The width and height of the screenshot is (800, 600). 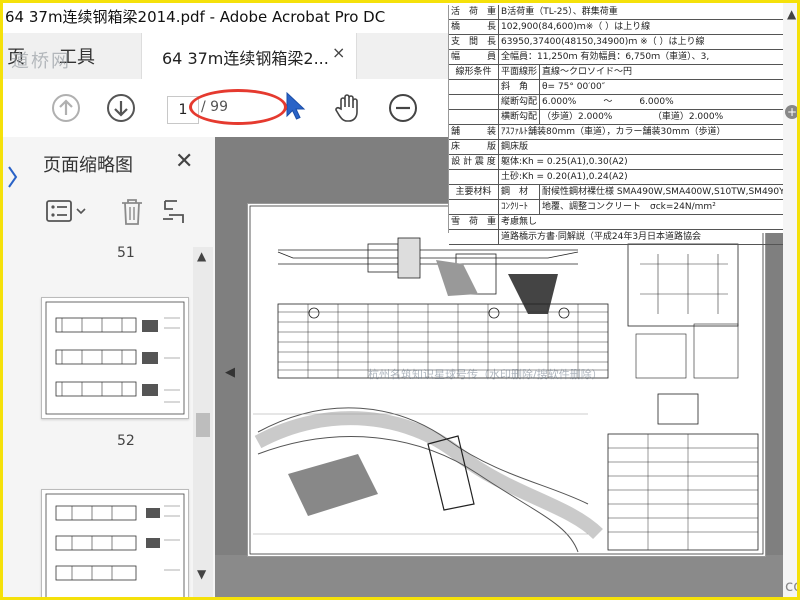 I want to click on spec-sublabel: 斜 角, so click(x=519, y=87).